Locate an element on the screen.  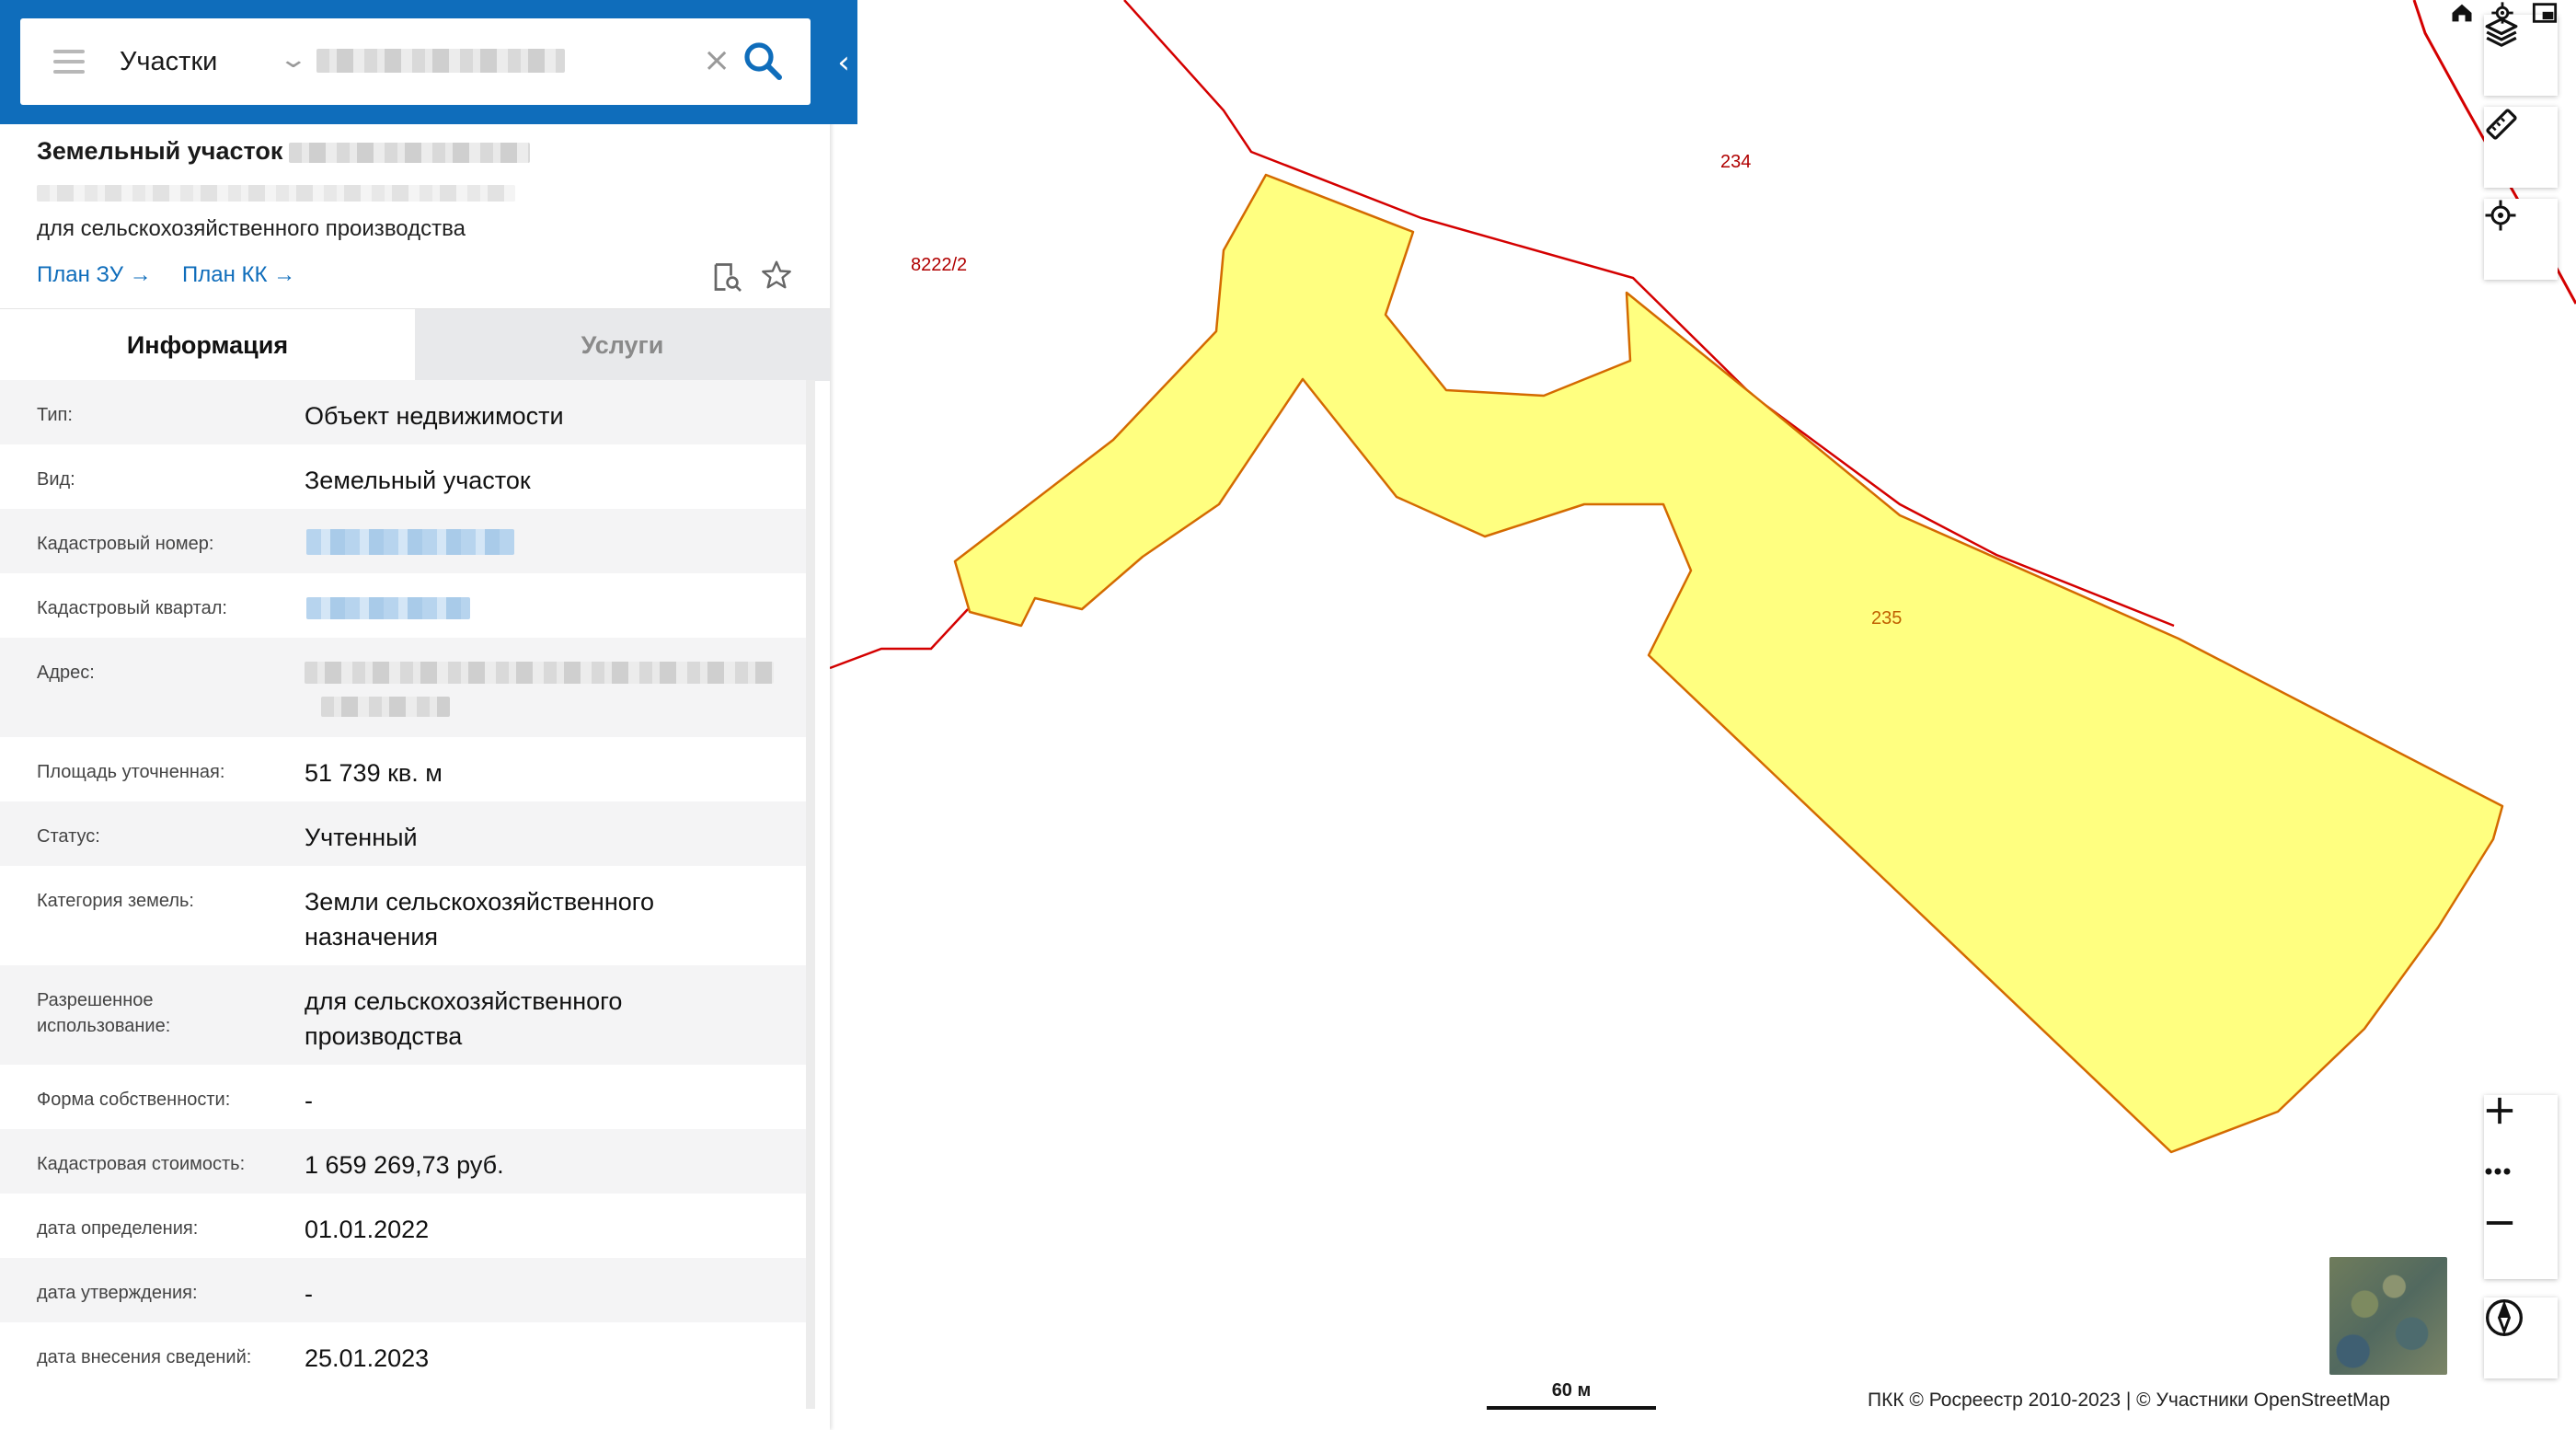
zoom-in-icon is located at coordinates (2499, 1110).